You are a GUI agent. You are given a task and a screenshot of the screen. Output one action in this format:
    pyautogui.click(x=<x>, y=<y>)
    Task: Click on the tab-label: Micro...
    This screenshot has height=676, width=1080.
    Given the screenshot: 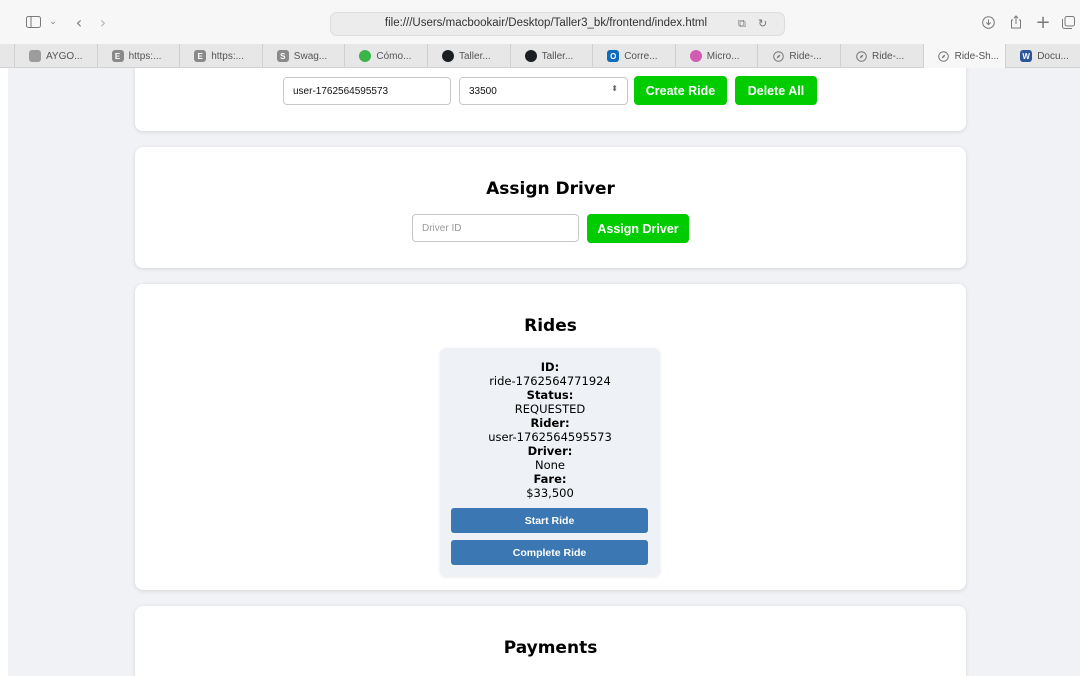 What is the action you would take?
    pyautogui.click(x=723, y=56)
    